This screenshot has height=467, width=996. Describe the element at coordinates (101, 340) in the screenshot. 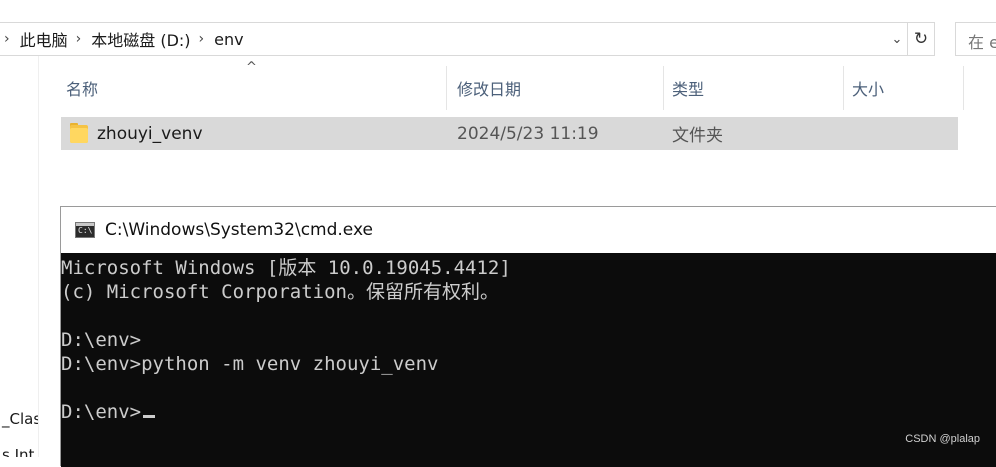

I see `console-line: D:\env>` at that location.